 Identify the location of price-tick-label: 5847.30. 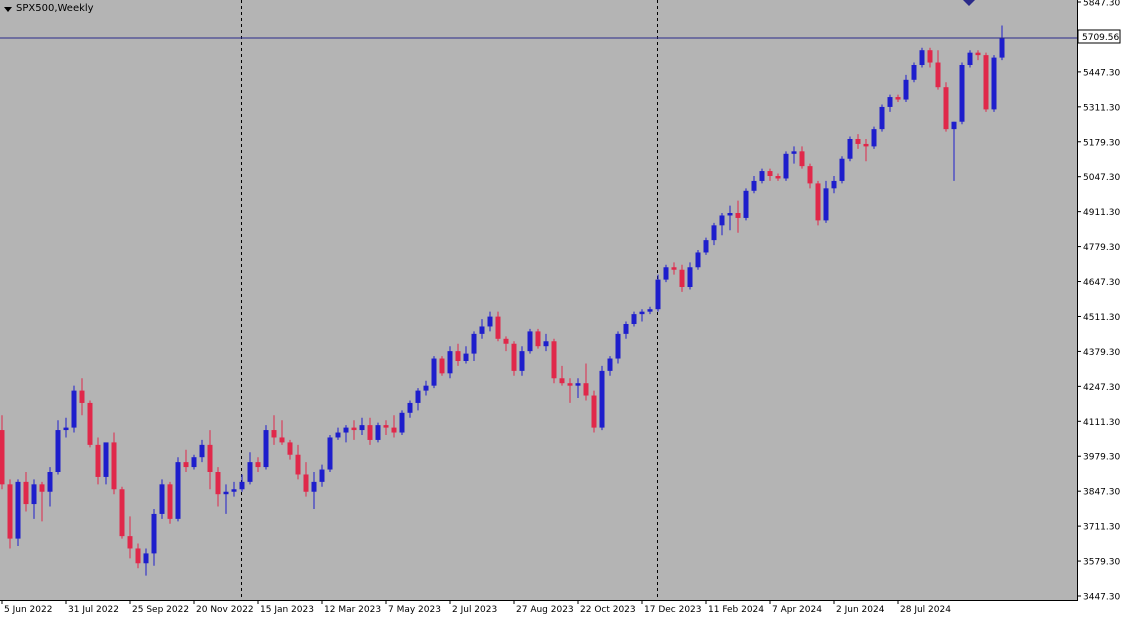
(1101, 4).